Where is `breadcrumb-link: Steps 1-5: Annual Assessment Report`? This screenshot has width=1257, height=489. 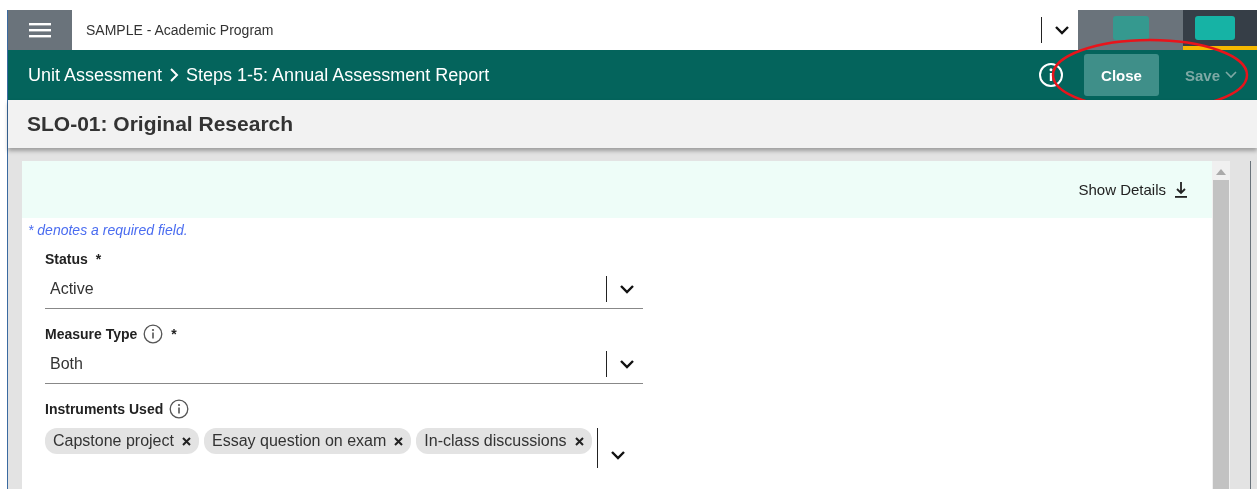 breadcrumb-link: Steps 1-5: Annual Assessment Report is located at coordinates (338, 75).